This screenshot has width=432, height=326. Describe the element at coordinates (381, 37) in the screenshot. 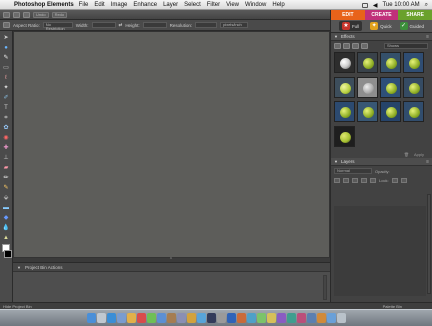

I see `effects-panel-header: ▼ Effects ≡` at that location.